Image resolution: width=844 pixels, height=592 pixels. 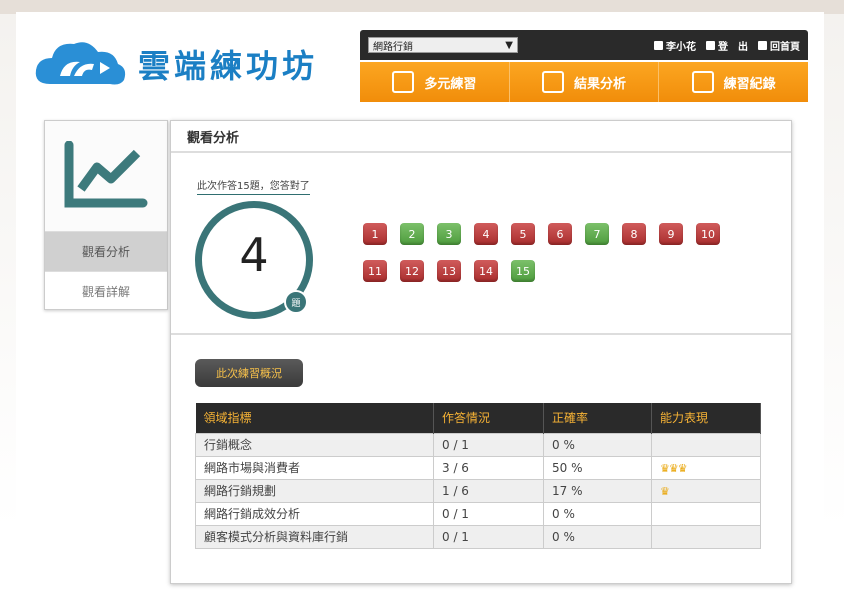 What do you see at coordinates (488, 490) in the screenshot?
I see `answered-cell: 1 / 6` at bounding box center [488, 490].